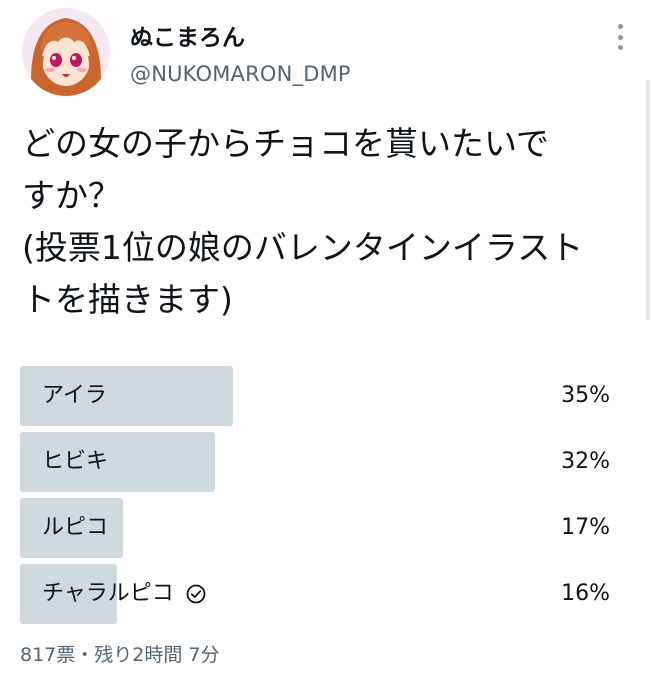 The width and height of the screenshot is (652, 680). What do you see at coordinates (303, 247) in the screenshot?
I see `tweet-text-line: (投票1位の娘のバレンタインイラスト` at bounding box center [303, 247].